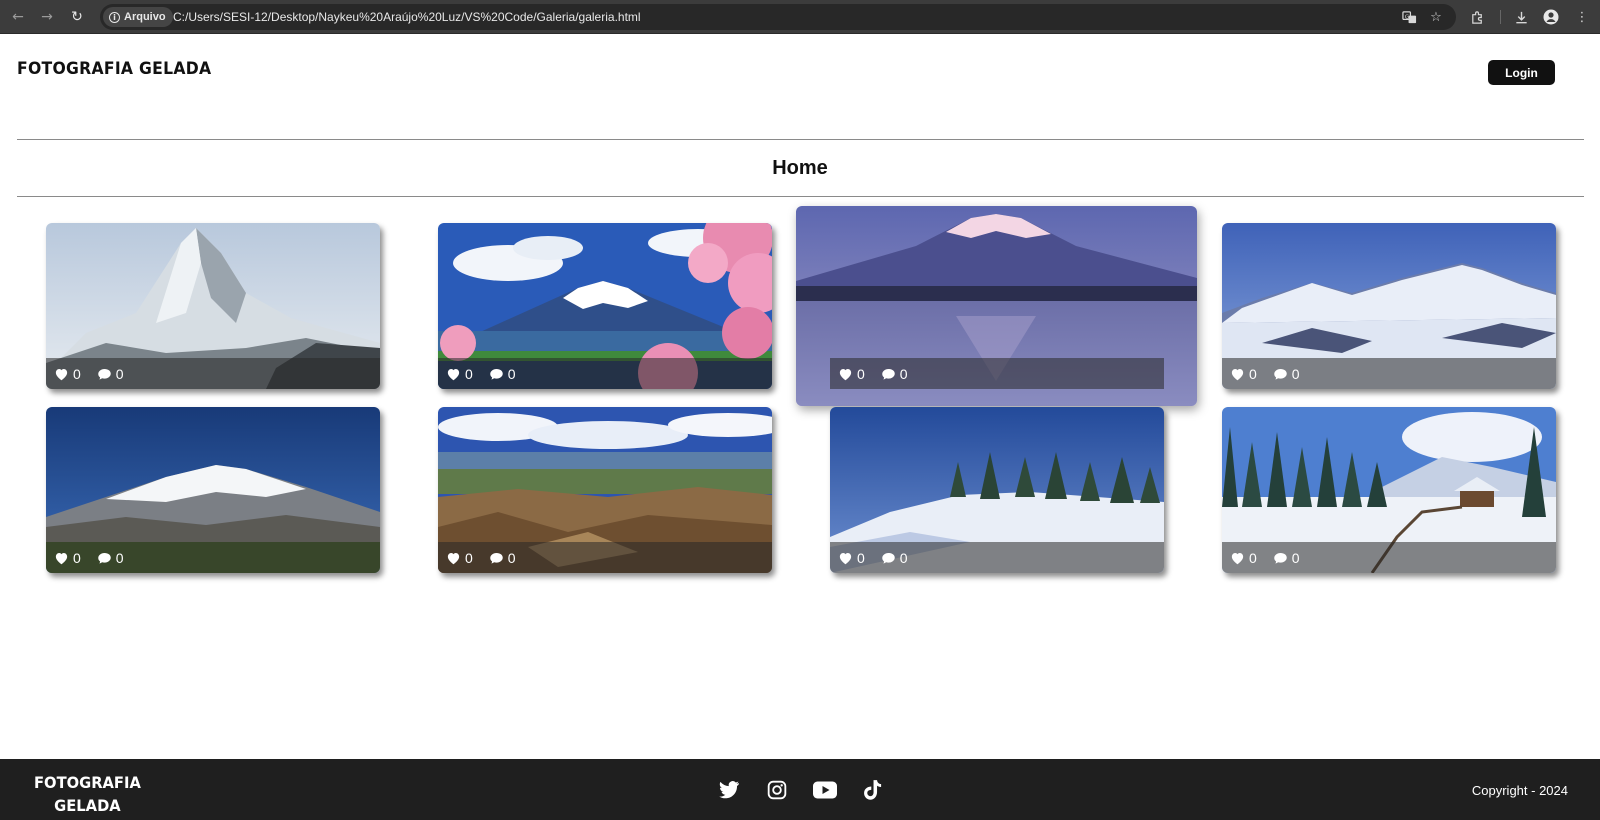 Image resolution: width=1600 pixels, height=820 pixels. I want to click on site-logo: FOTOGRAFIA GELADA, so click(114, 69).